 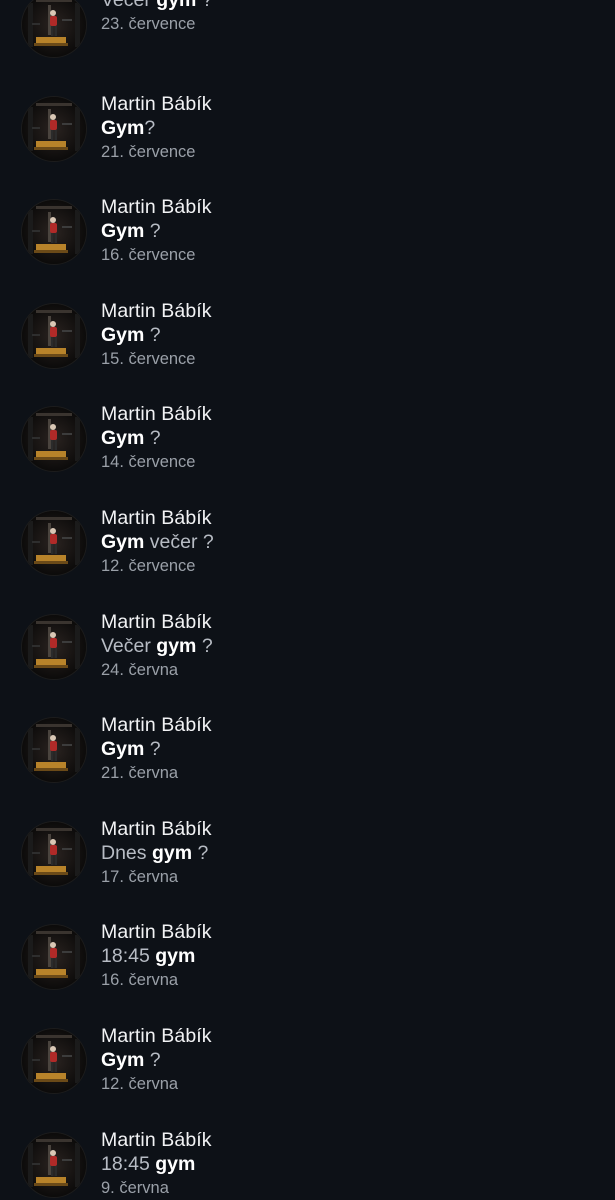 I want to click on search-result-item: Martin Bábík Dnes gym ? 17. června, so click(x=307, y=810).